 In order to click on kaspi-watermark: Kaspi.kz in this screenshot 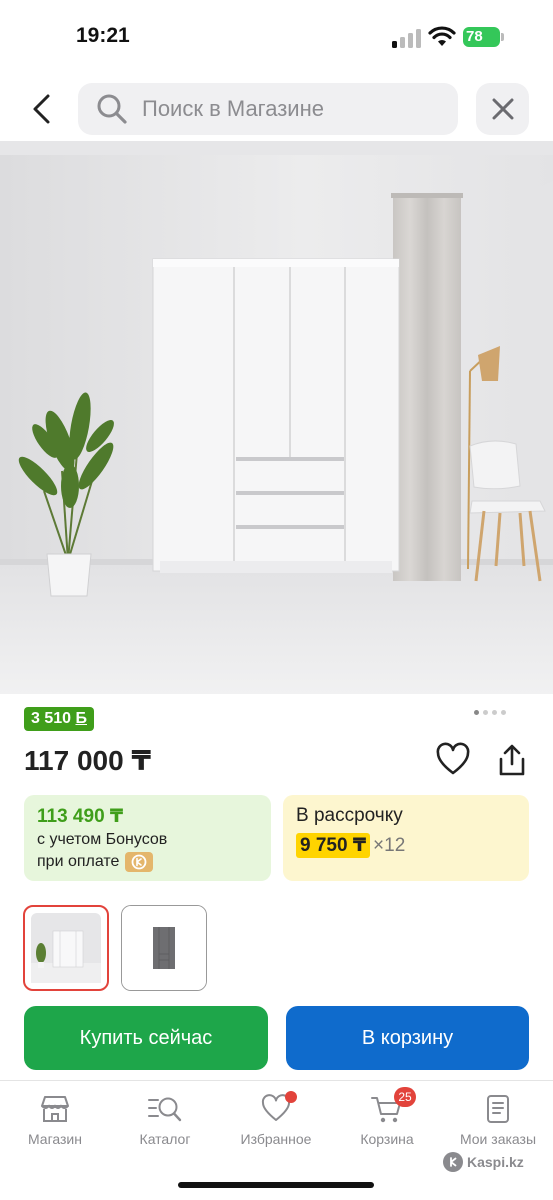, I will do `click(483, 1162)`.